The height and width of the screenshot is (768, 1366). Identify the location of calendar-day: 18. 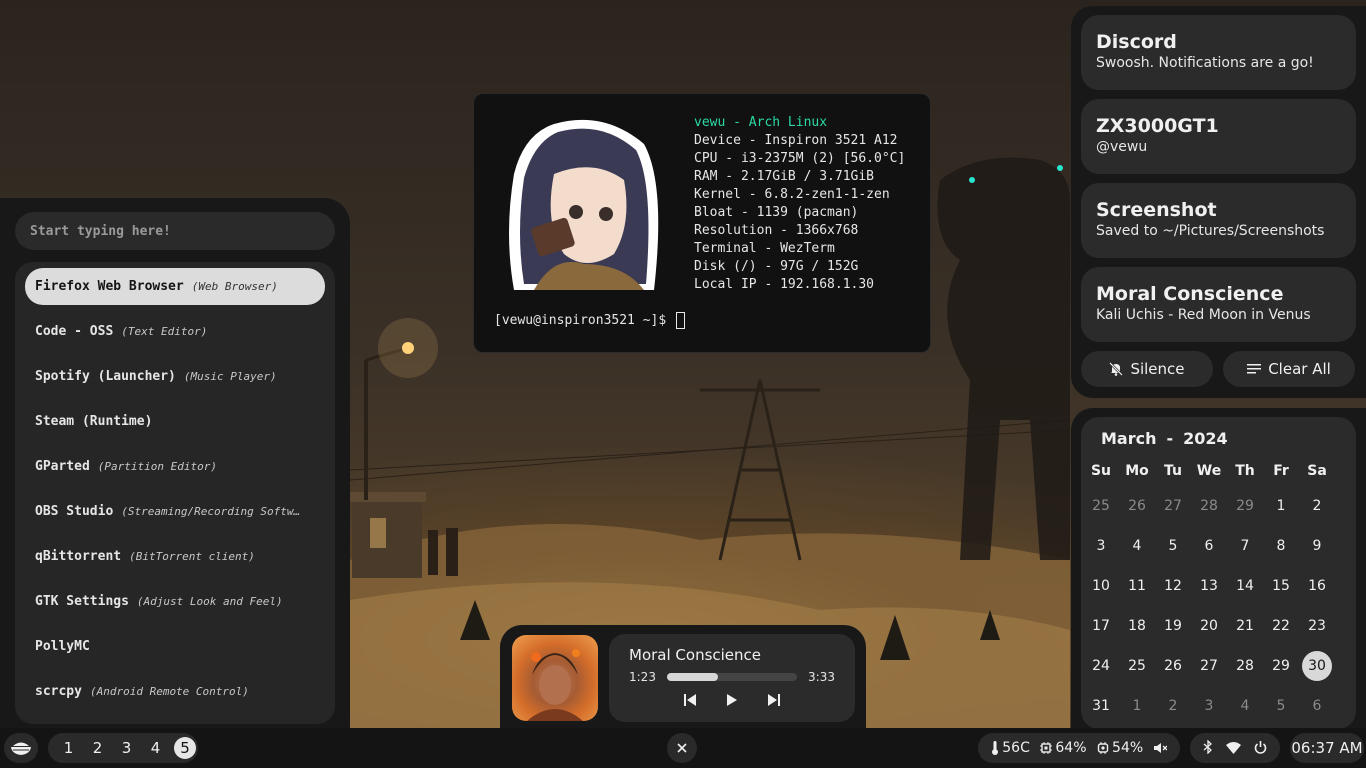
(1137, 626).